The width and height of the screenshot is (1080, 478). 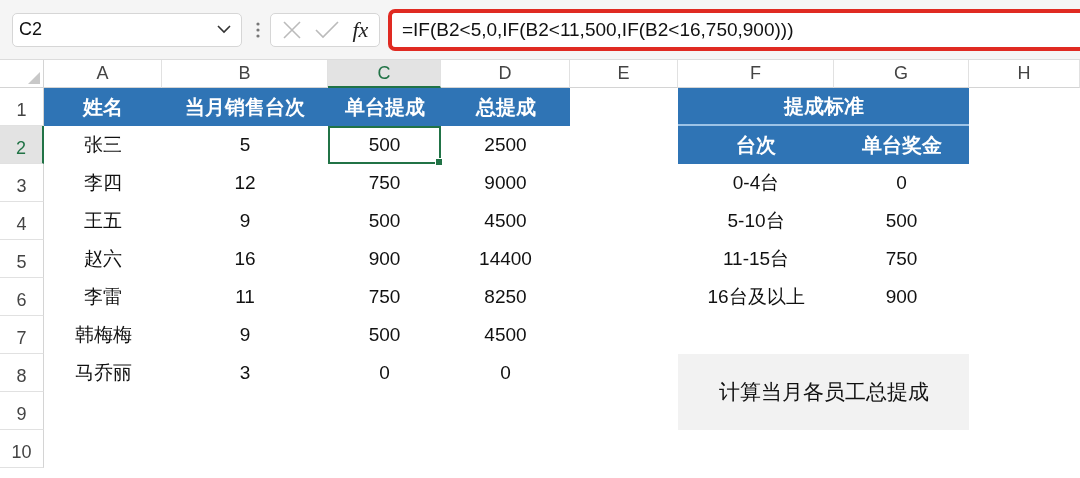 I want to click on table-cell-text: 8250, so click(x=505, y=297).